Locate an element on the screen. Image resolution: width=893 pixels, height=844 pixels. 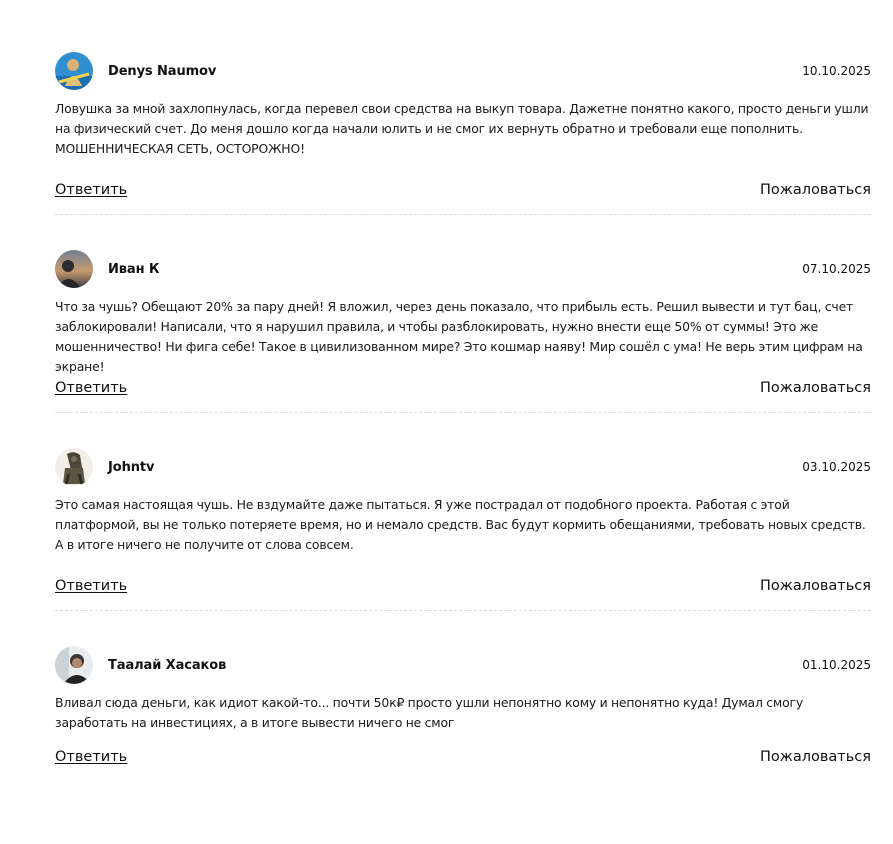
comment-header: Johntv 03.10.2025 is located at coordinates (463, 467).